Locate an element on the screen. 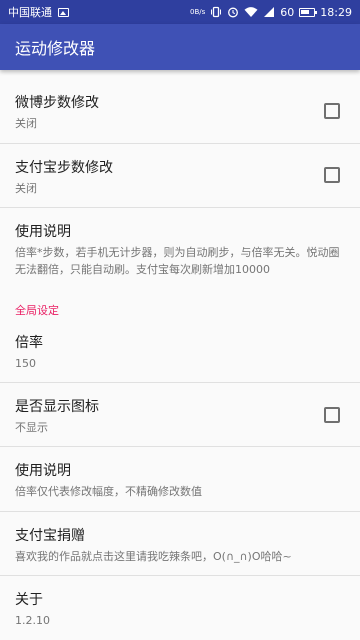 This screenshot has height=640, width=360. show-icon-checkbox is located at coordinates (332, 415).